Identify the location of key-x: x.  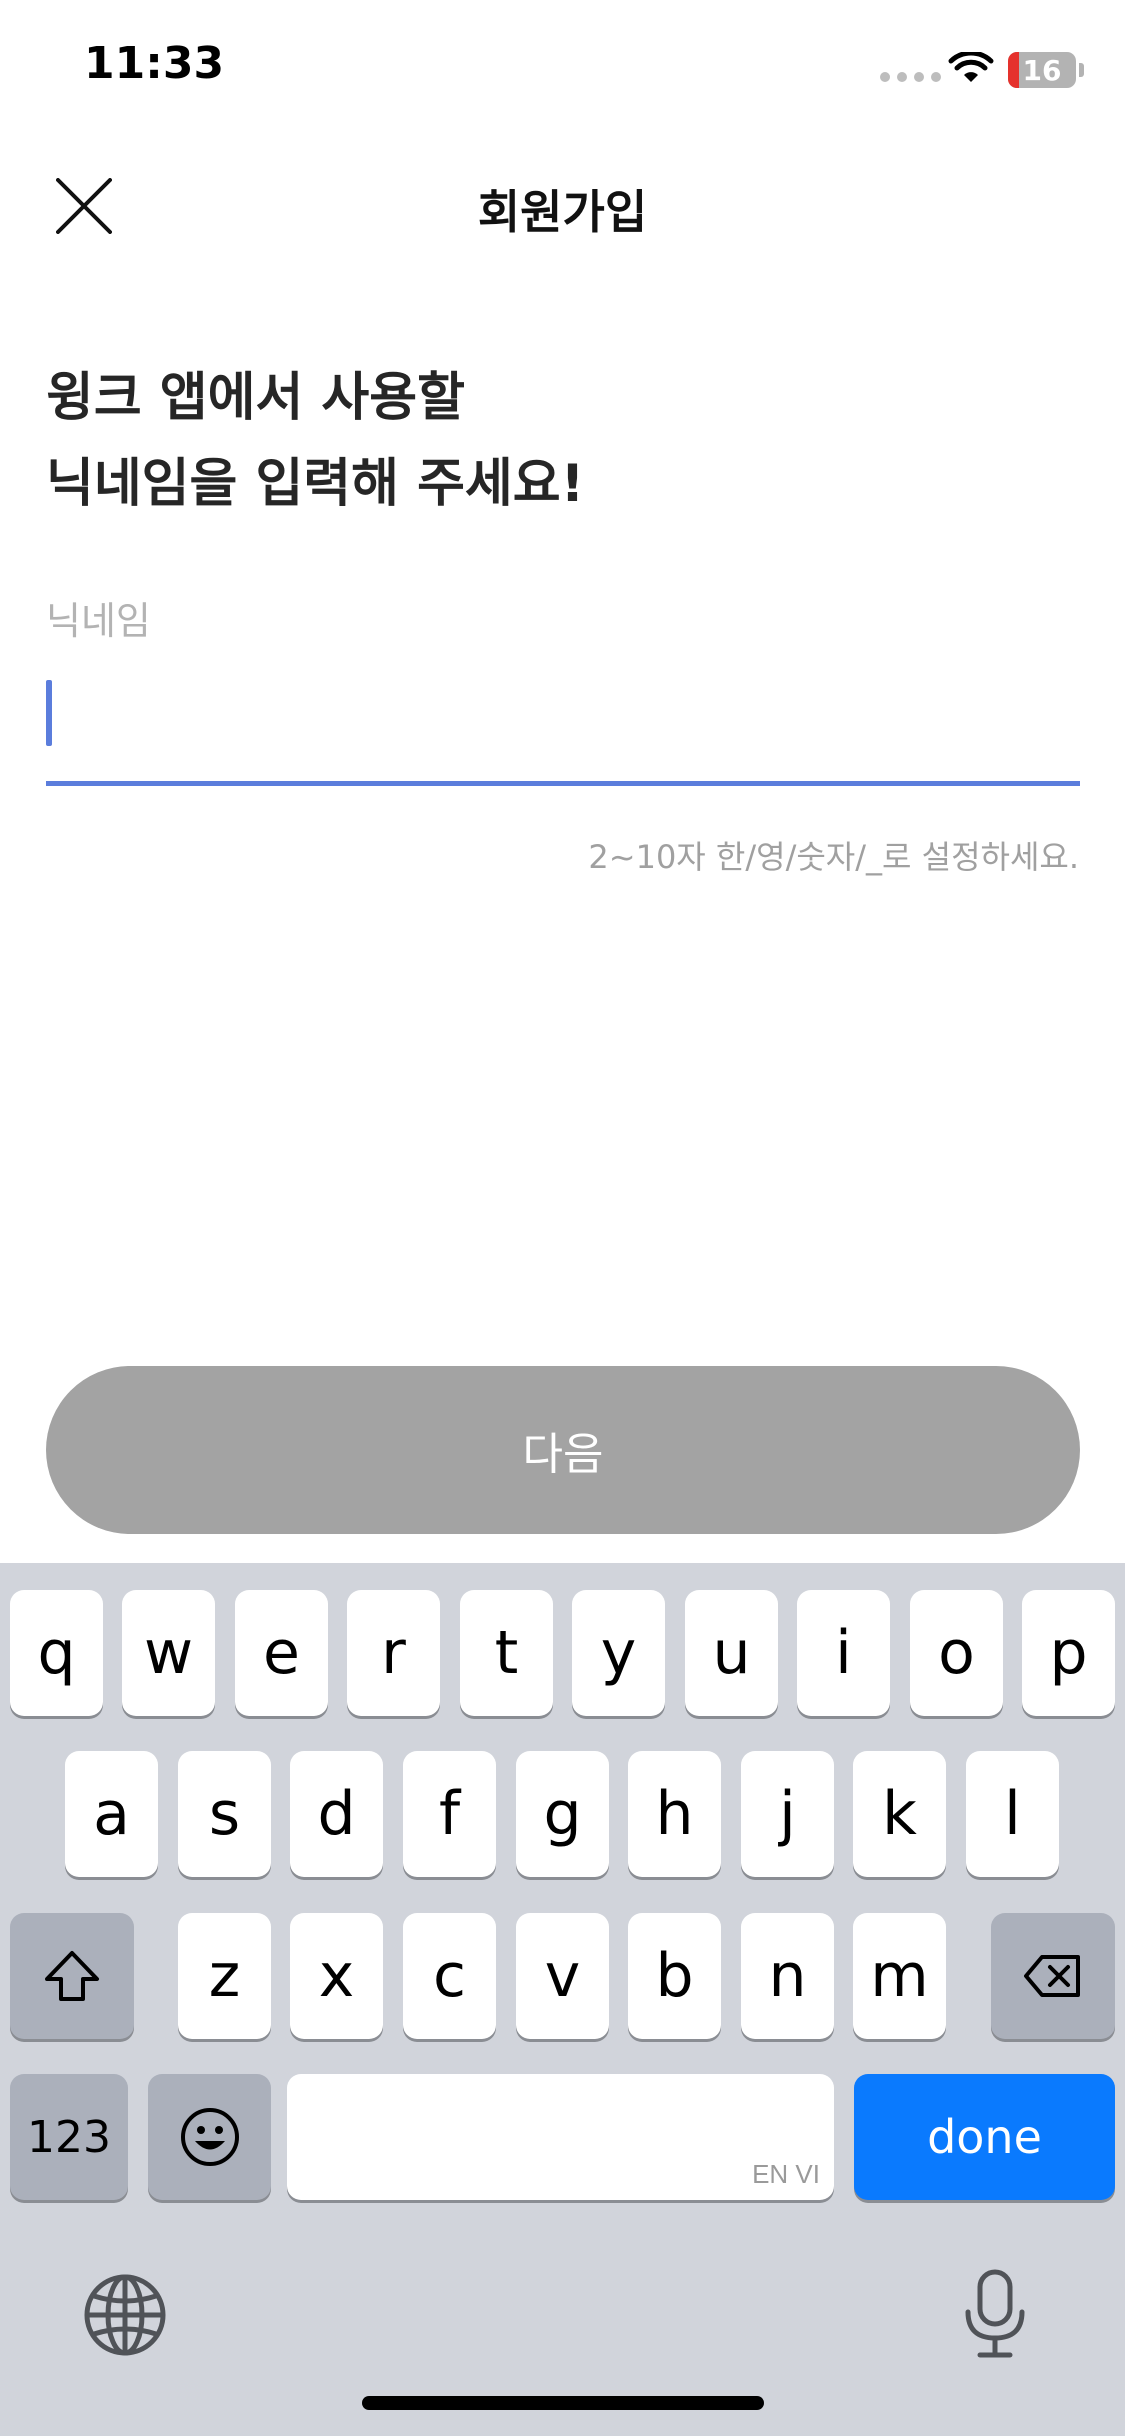
(336, 1976).